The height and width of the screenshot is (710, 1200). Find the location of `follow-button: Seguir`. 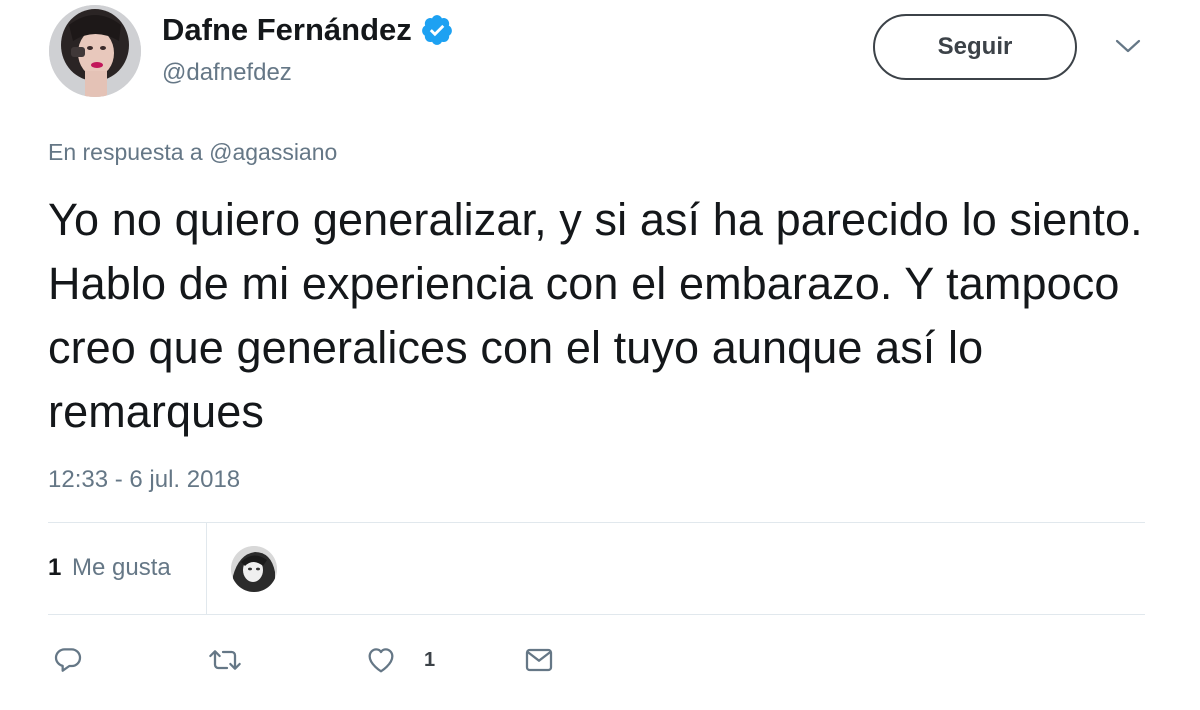

follow-button: Seguir is located at coordinates (975, 47).